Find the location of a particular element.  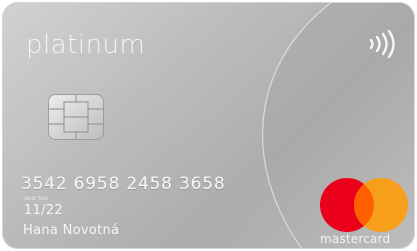

chip-icon is located at coordinates (76, 117).